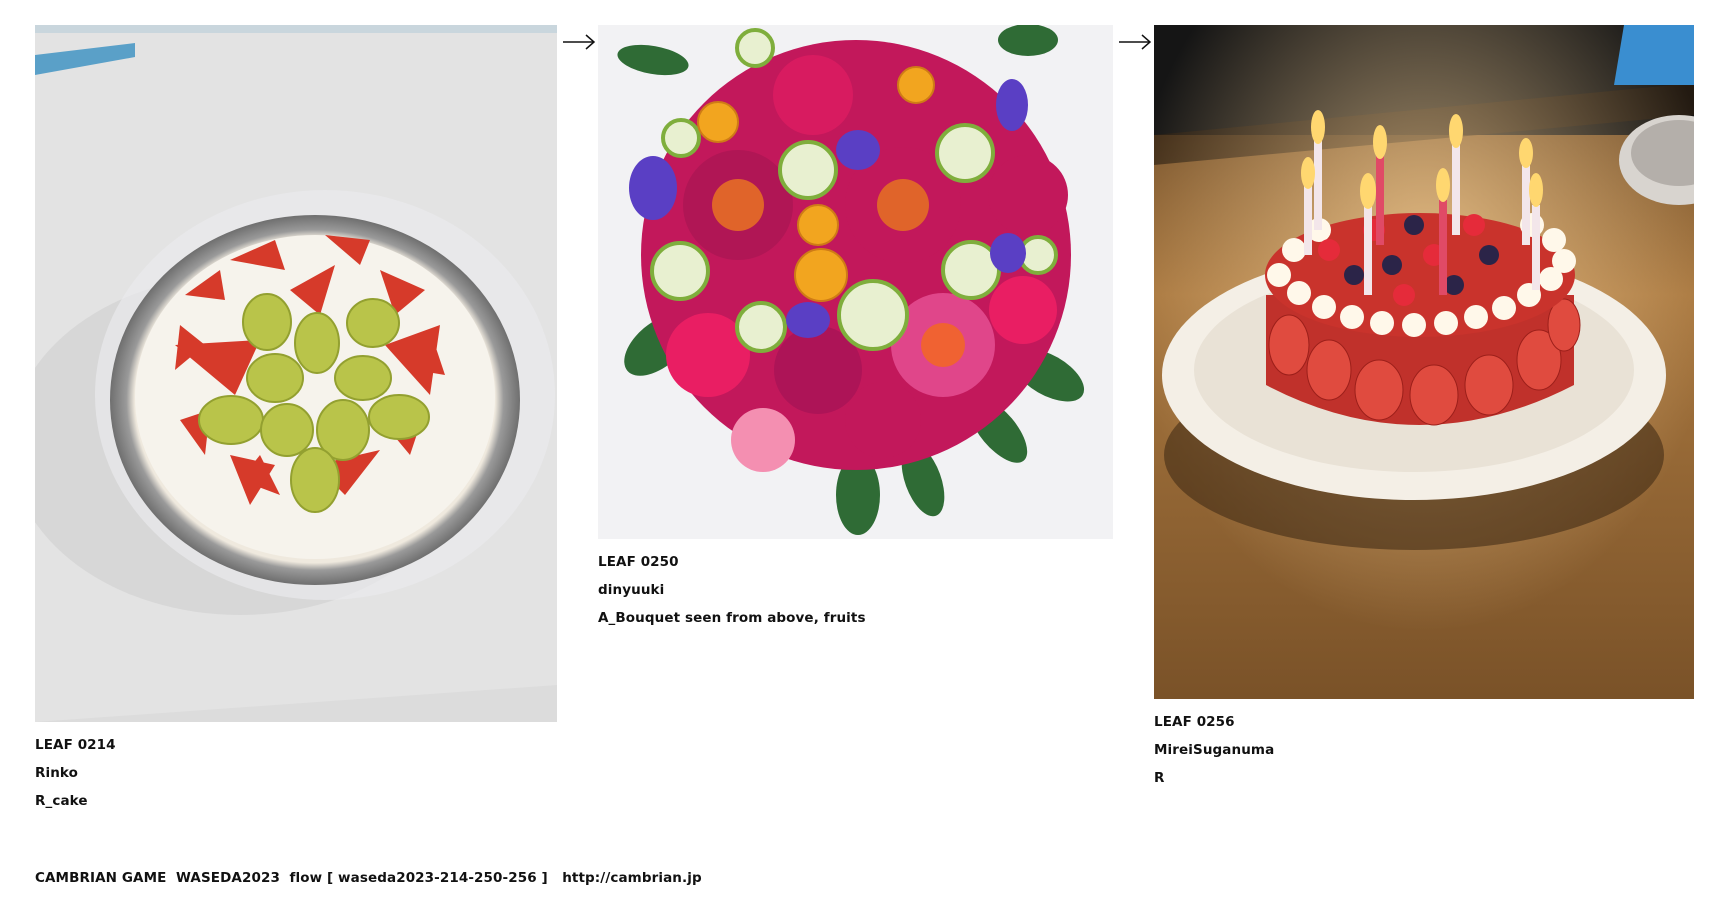 Image resolution: width=1720 pixels, height=900 pixels. I want to click on leaf-author: MireiSuganuma, so click(1424, 750).